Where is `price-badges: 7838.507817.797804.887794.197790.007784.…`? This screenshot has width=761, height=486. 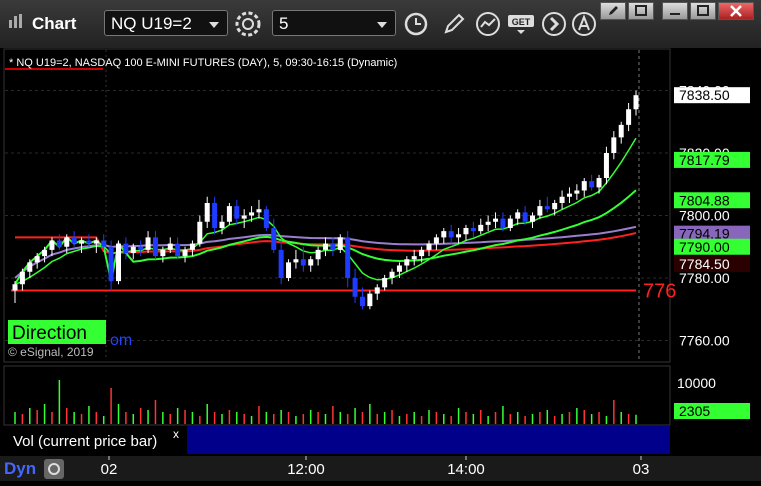 price-badges: 7838.507817.797804.887794.197790.007784.… is located at coordinates (712, 179).